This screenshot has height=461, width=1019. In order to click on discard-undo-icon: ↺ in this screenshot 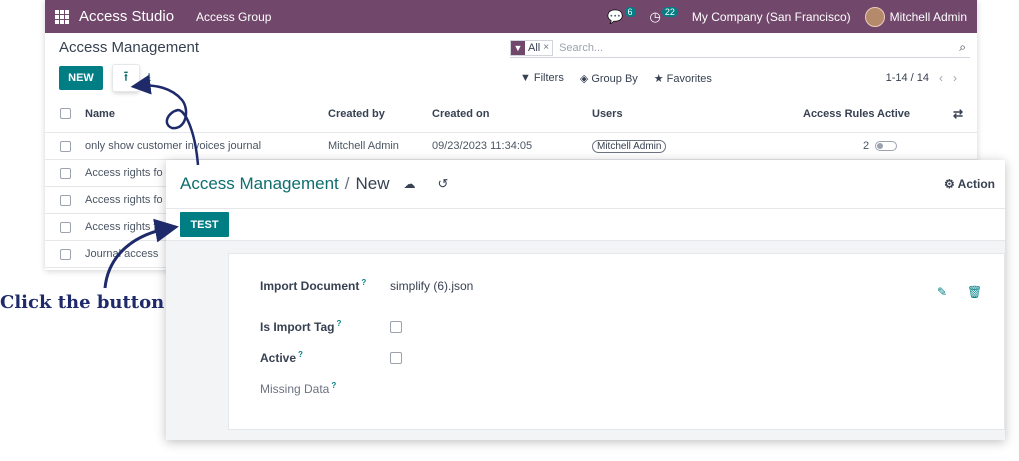, I will do `click(443, 184)`.